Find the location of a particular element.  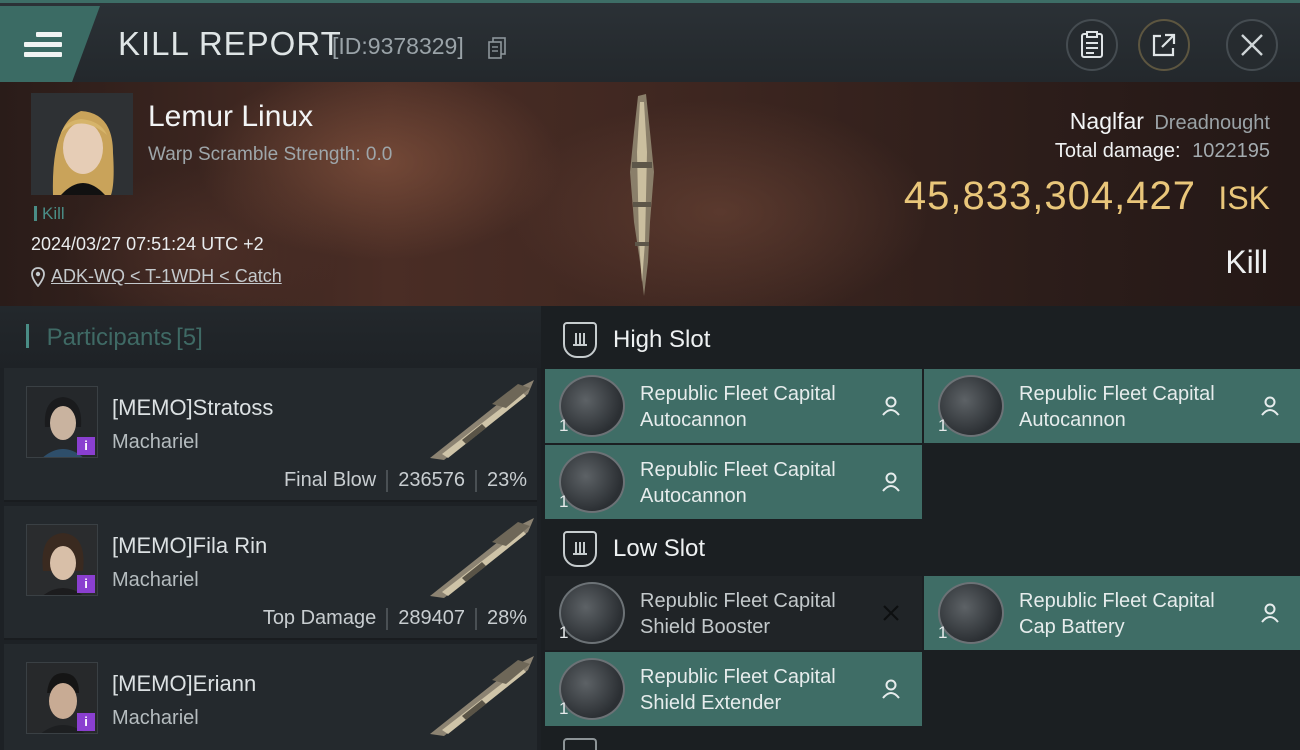

participant-damage: 289407 is located at coordinates (431, 618).